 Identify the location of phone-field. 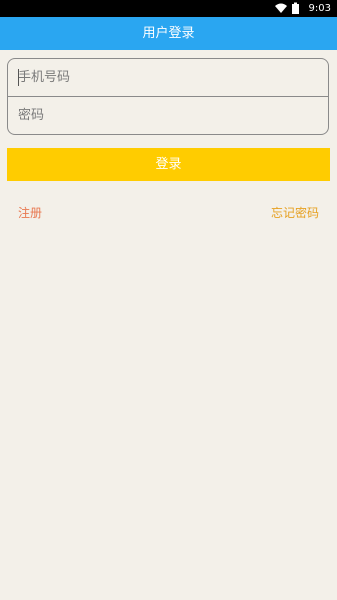
(168, 77).